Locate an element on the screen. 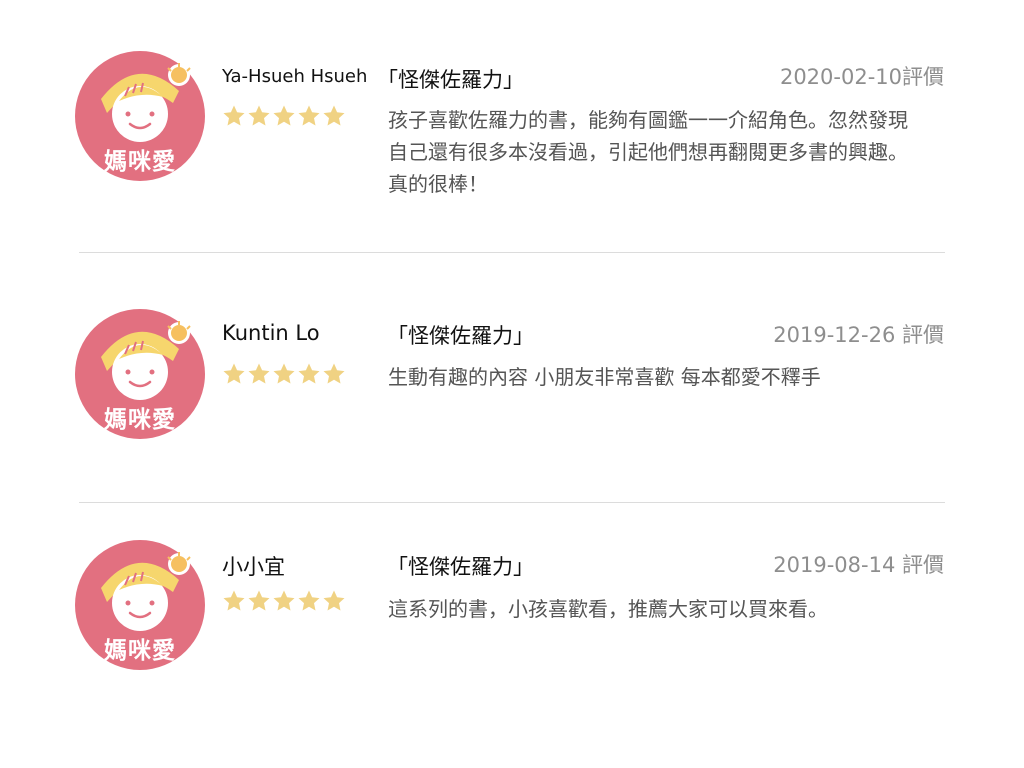 This screenshot has height=768, width=1024. reviewer-name: 小小宜 is located at coordinates (253, 567).